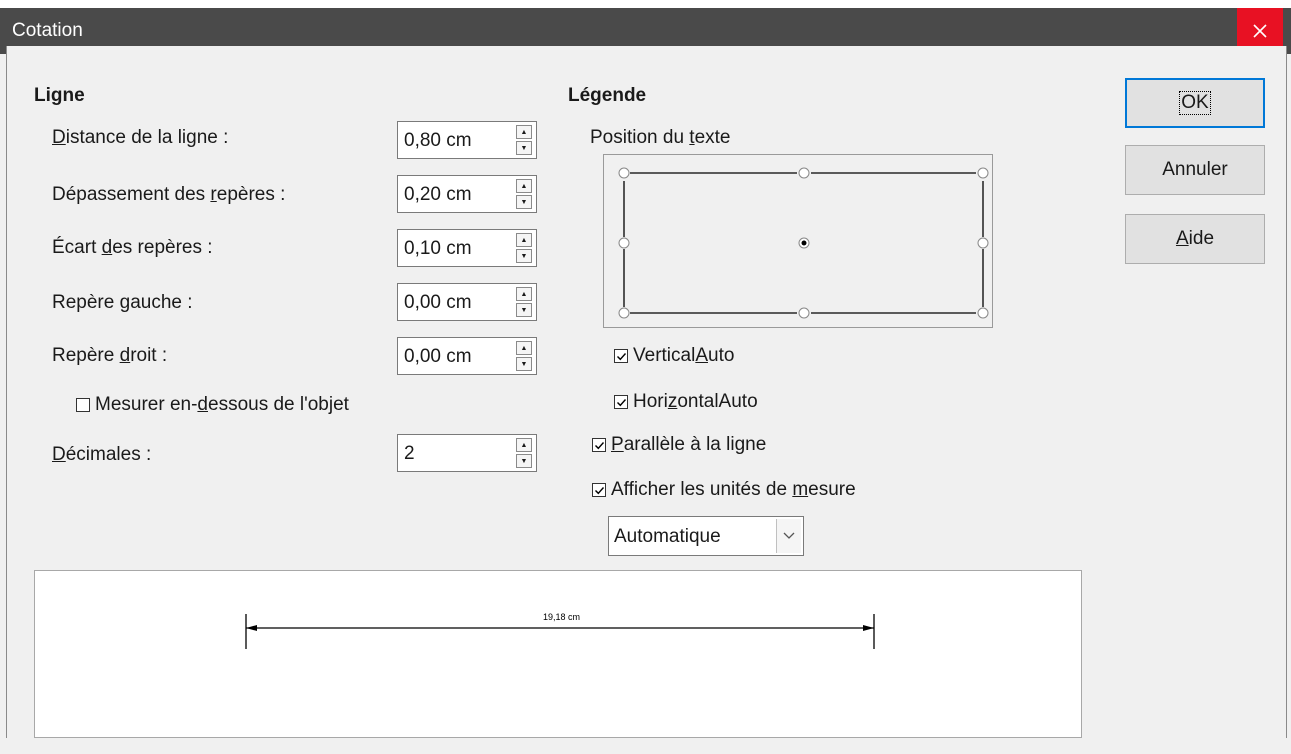 The height and width of the screenshot is (754, 1291). Describe the element at coordinates (695, 401) in the screenshot. I see `horizontal-auto-label: HorizontalAuto` at that location.